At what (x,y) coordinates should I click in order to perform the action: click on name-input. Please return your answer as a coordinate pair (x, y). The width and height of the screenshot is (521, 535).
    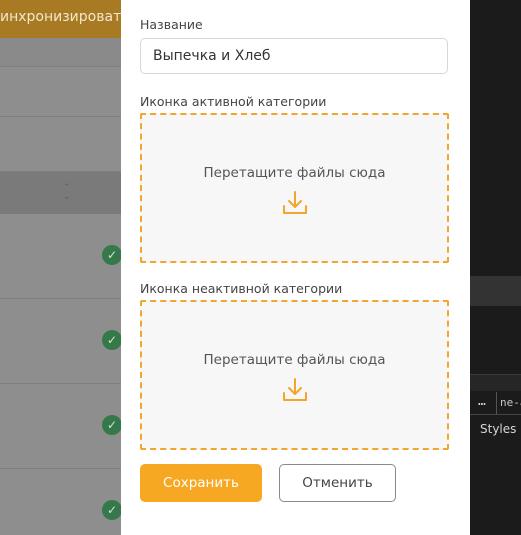
    Looking at the image, I should click on (294, 56).